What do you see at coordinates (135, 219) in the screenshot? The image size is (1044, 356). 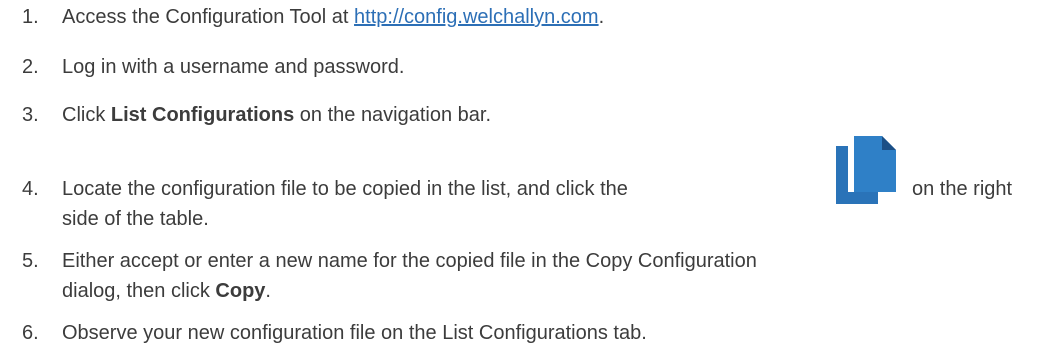 I see `step-text-line2: side of the table.` at bounding box center [135, 219].